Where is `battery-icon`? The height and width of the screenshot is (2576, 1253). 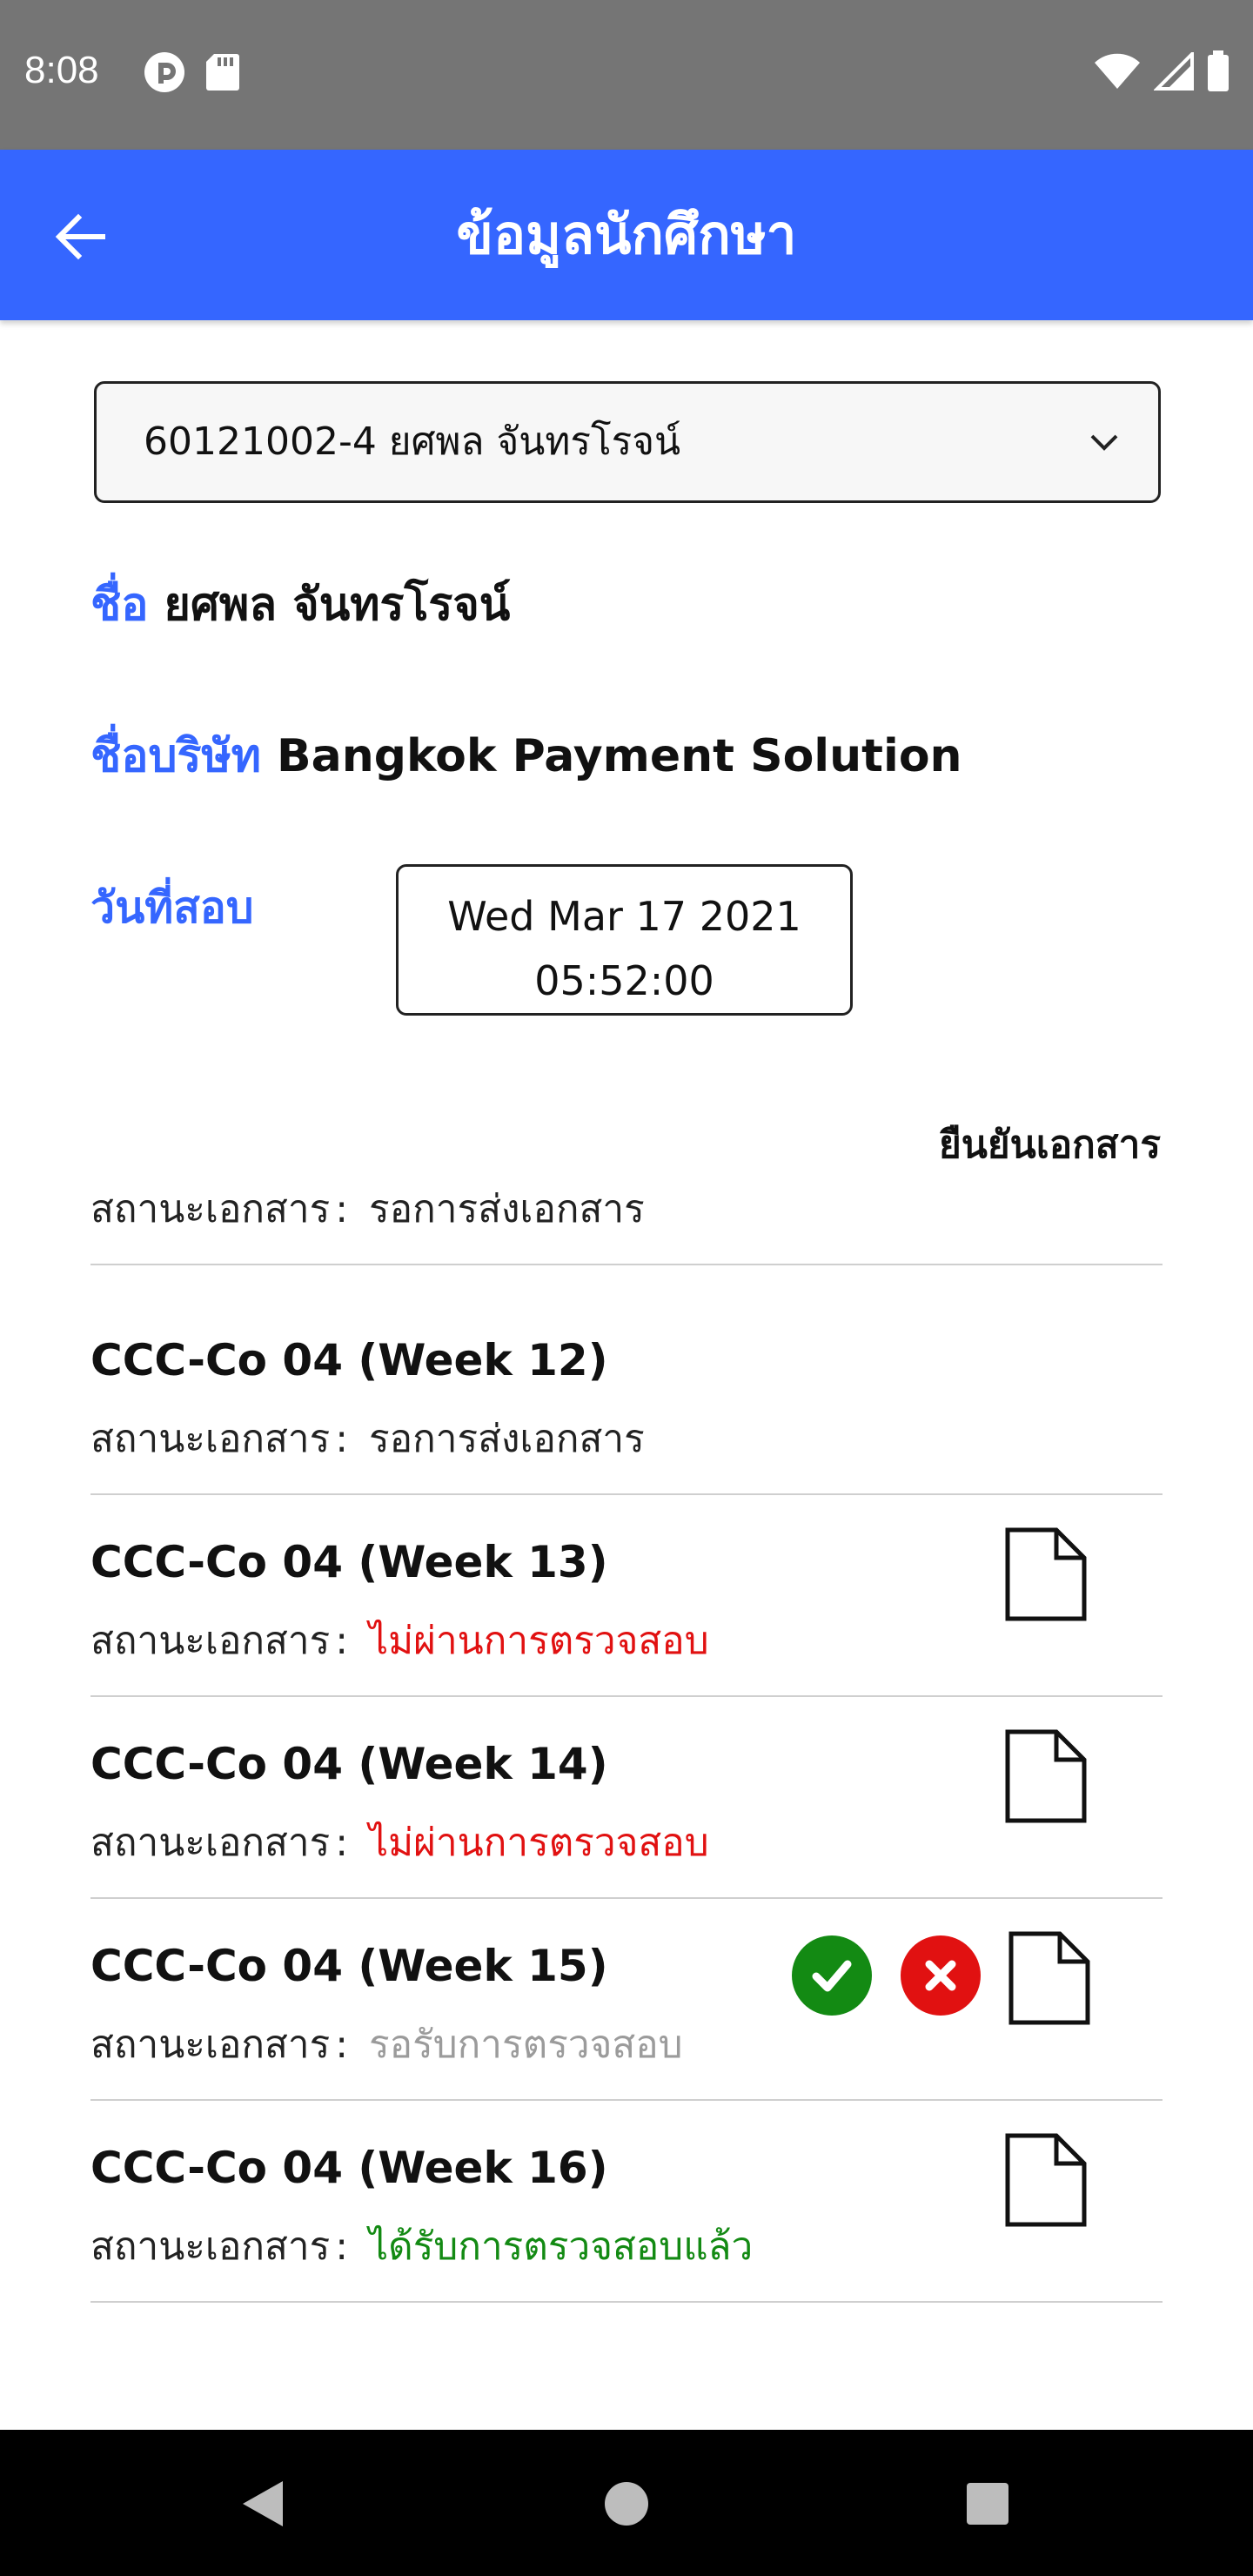
battery-icon is located at coordinates (1218, 73).